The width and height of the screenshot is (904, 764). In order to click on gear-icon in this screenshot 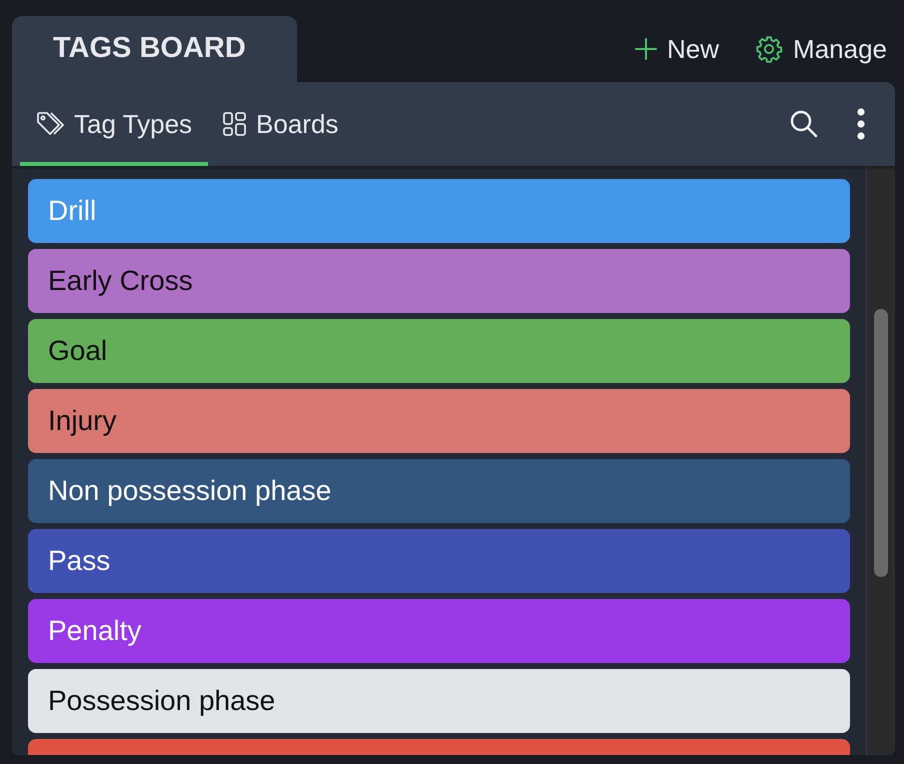, I will do `click(769, 49)`.